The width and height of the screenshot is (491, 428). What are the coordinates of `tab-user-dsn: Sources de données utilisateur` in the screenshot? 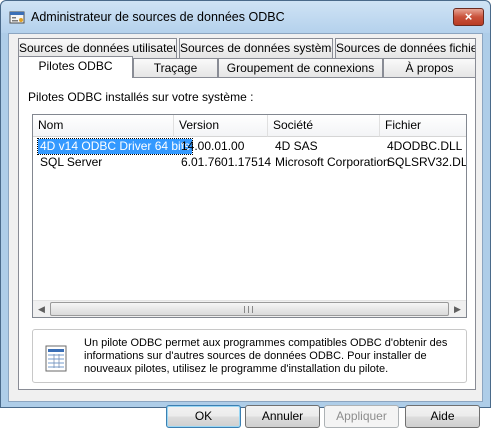 It's located at (97, 48).